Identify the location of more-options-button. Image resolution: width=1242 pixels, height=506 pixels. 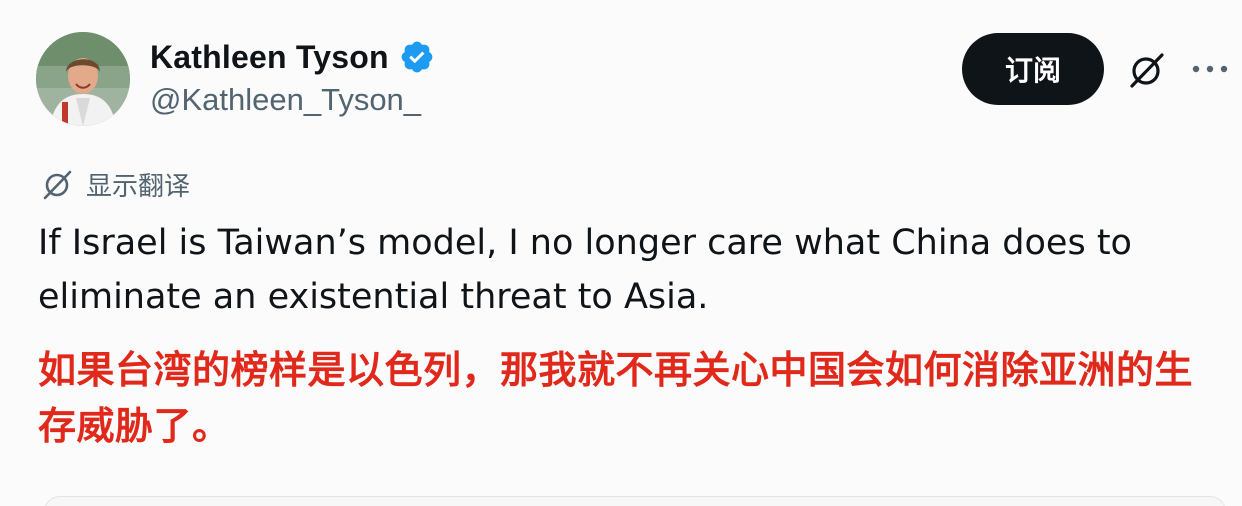
(1210, 69).